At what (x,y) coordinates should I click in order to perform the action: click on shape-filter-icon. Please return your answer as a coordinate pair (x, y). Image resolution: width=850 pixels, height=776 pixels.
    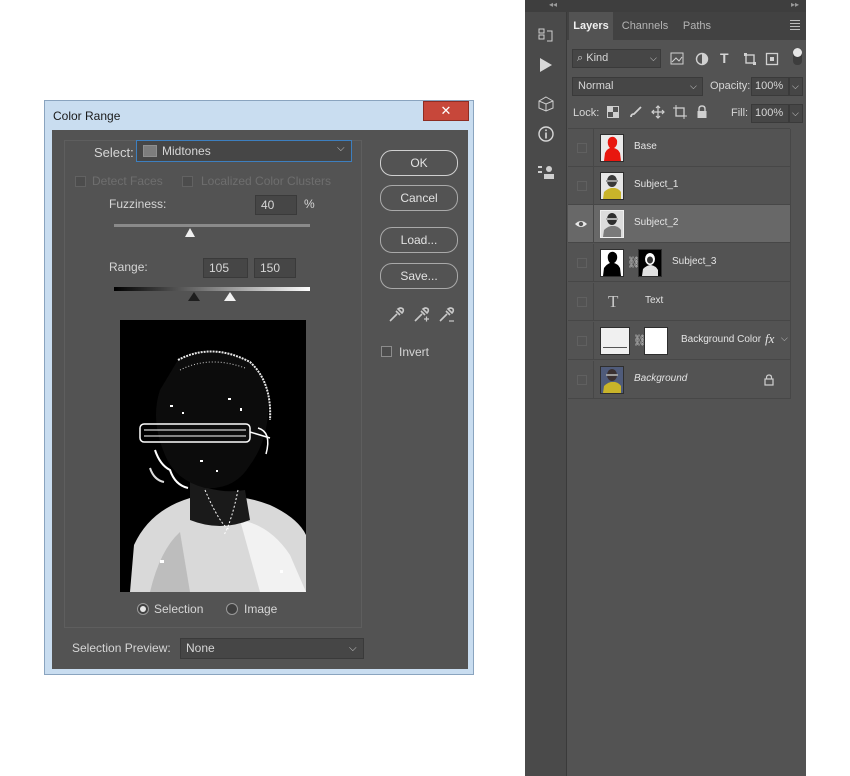
    Looking at the image, I should click on (750, 59).